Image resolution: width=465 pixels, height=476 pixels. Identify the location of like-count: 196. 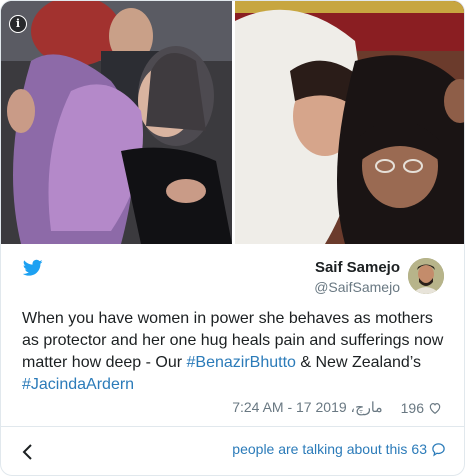
(412, 408).